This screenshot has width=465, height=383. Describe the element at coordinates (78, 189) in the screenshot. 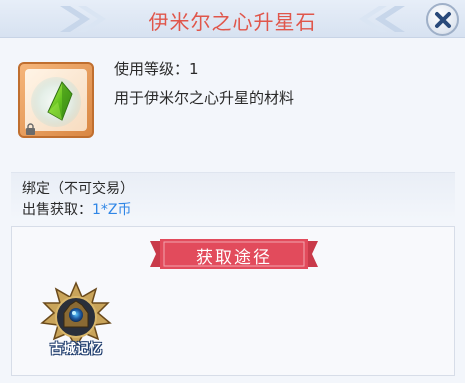

I see `bind-status-text: 绑定（不可交易）` at that location.